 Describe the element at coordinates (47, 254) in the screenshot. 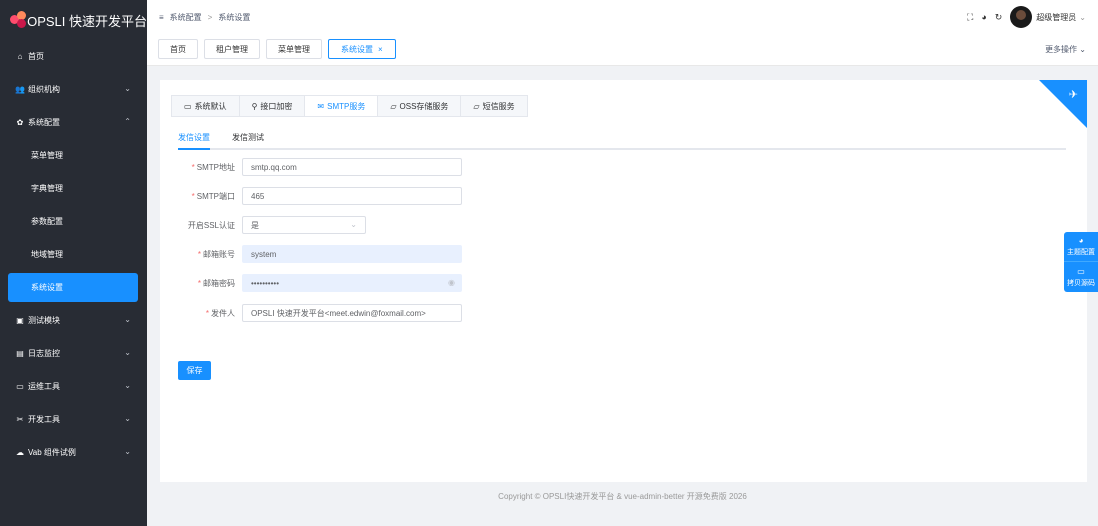

I see `sidebar-item-label: 地域管理` at that location.